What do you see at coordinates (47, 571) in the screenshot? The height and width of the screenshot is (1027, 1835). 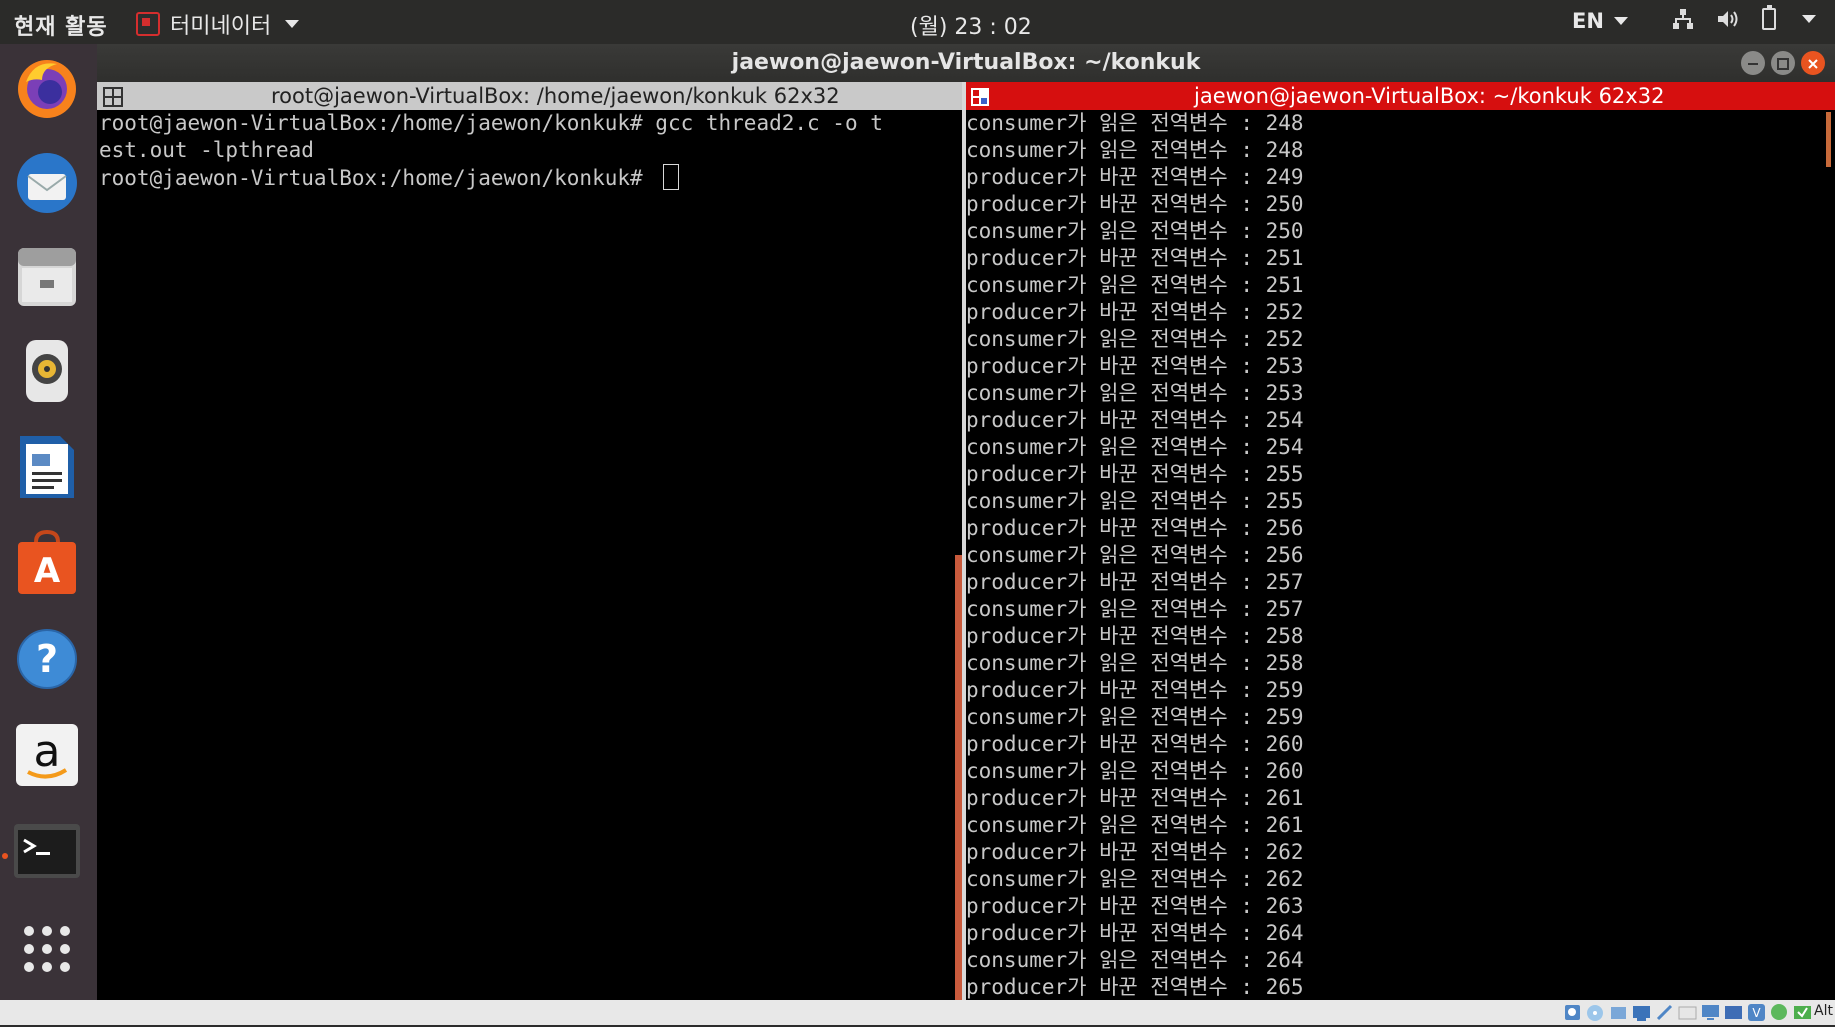 I see `svg-text: A` at bounding box center [47, 571].